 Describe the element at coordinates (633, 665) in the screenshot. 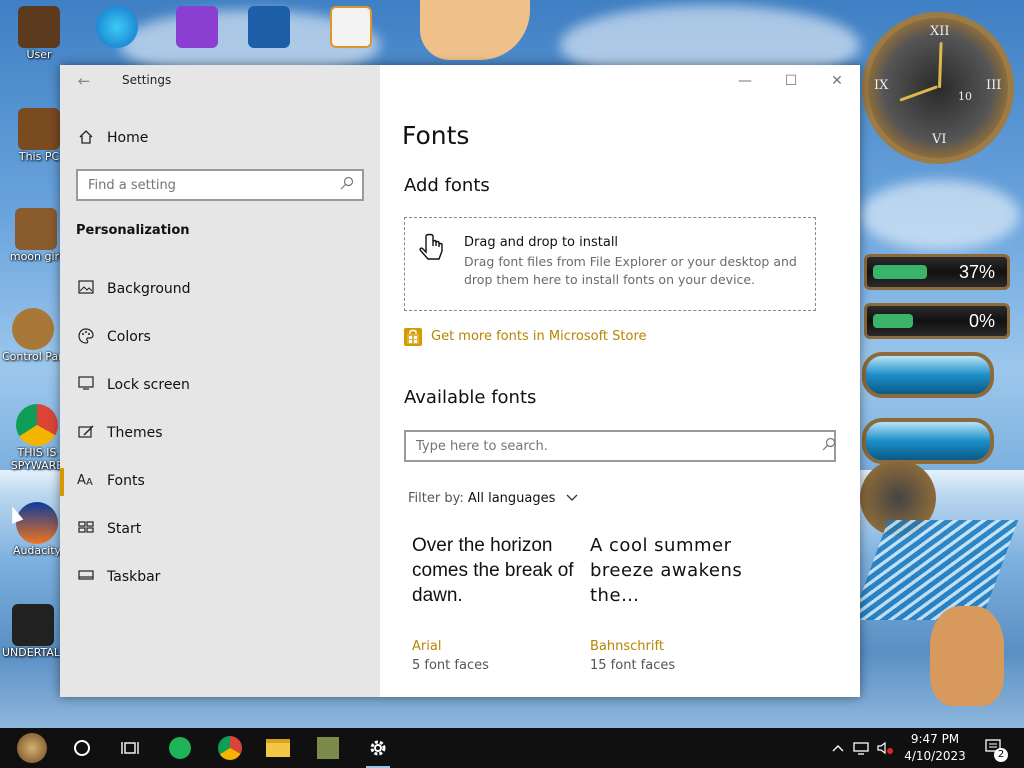

I see `font-faces-count: 15 font faces` at that location.